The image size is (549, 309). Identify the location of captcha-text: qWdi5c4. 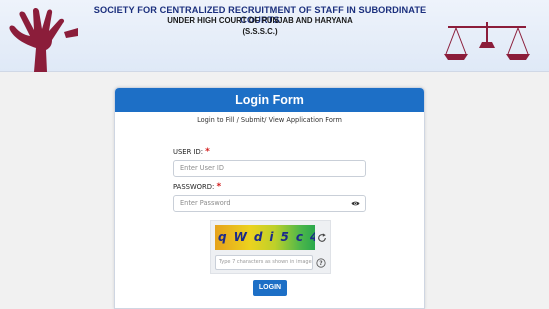
(266, 237).